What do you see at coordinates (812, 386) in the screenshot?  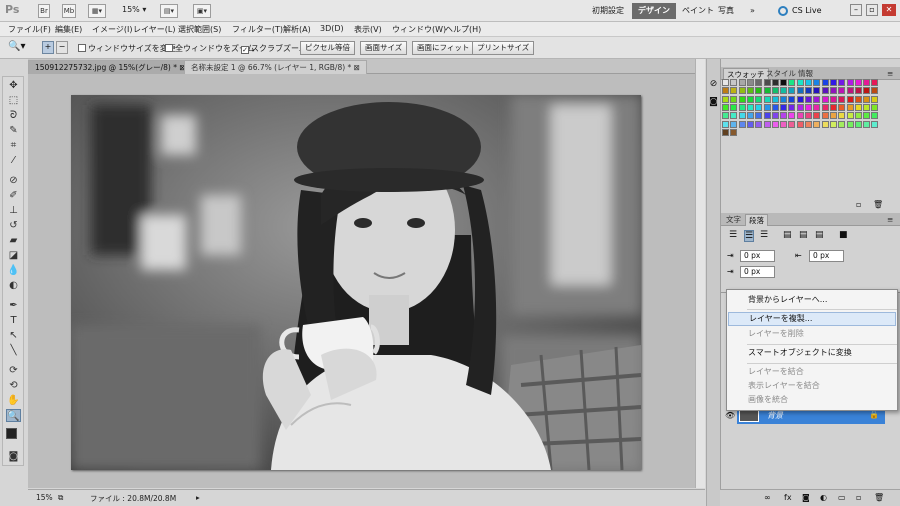 I see `menu-item-merge-visible: 表示レイヤーを結合` at bounding box center [812, 386].